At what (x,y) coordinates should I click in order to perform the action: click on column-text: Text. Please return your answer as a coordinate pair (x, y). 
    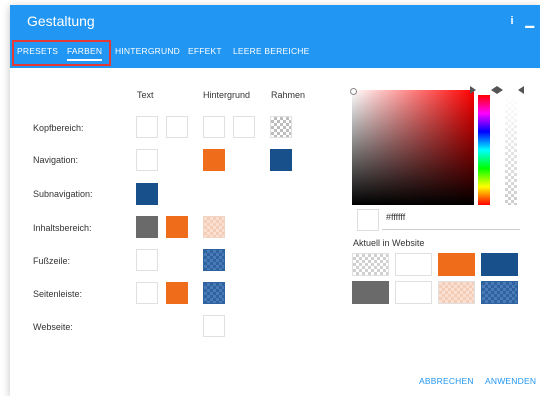
    Looking at the image, I should click on (145, 95).